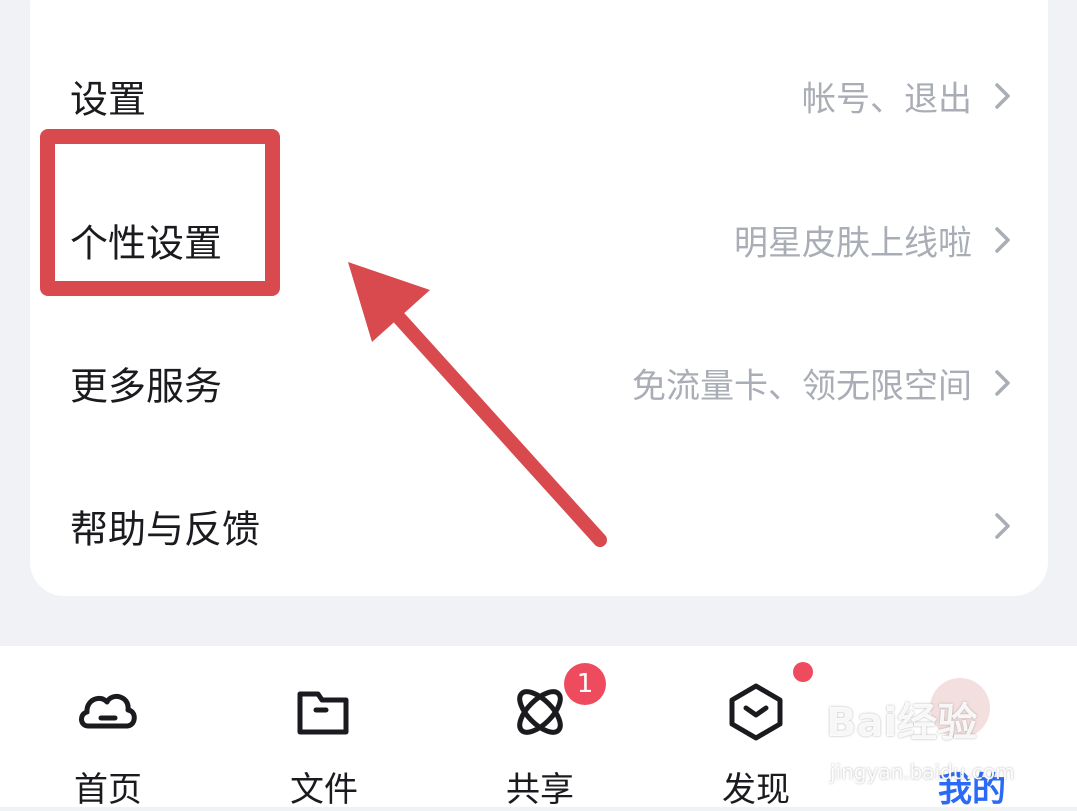 Image resolution: width=1077 pixels, height=811 pixels. Describe the element at coordinates (108, 790) in the screenshot. I see `tab-label: 首页` at that location.